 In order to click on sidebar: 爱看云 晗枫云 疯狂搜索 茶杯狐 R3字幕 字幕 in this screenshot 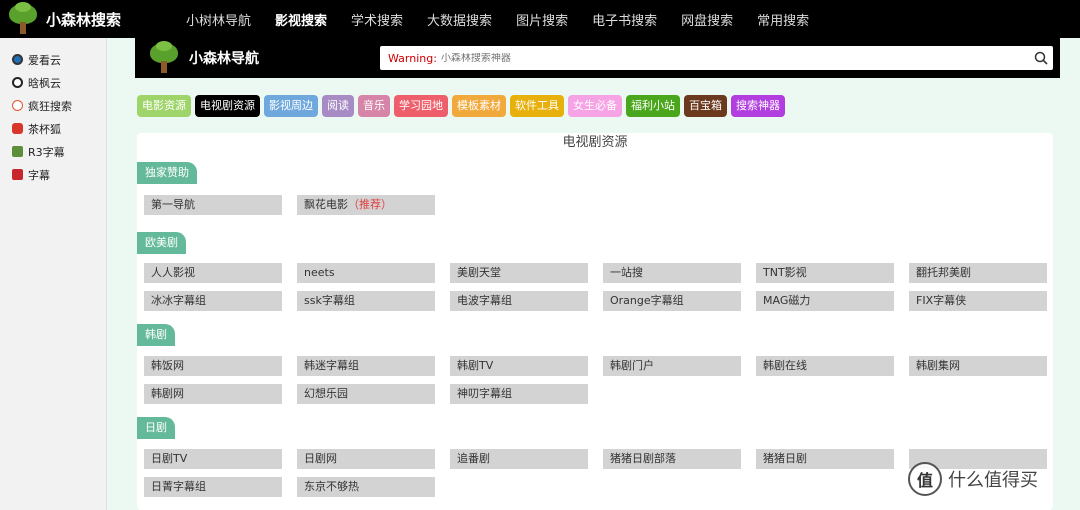, I will do `click(53, 274)`.